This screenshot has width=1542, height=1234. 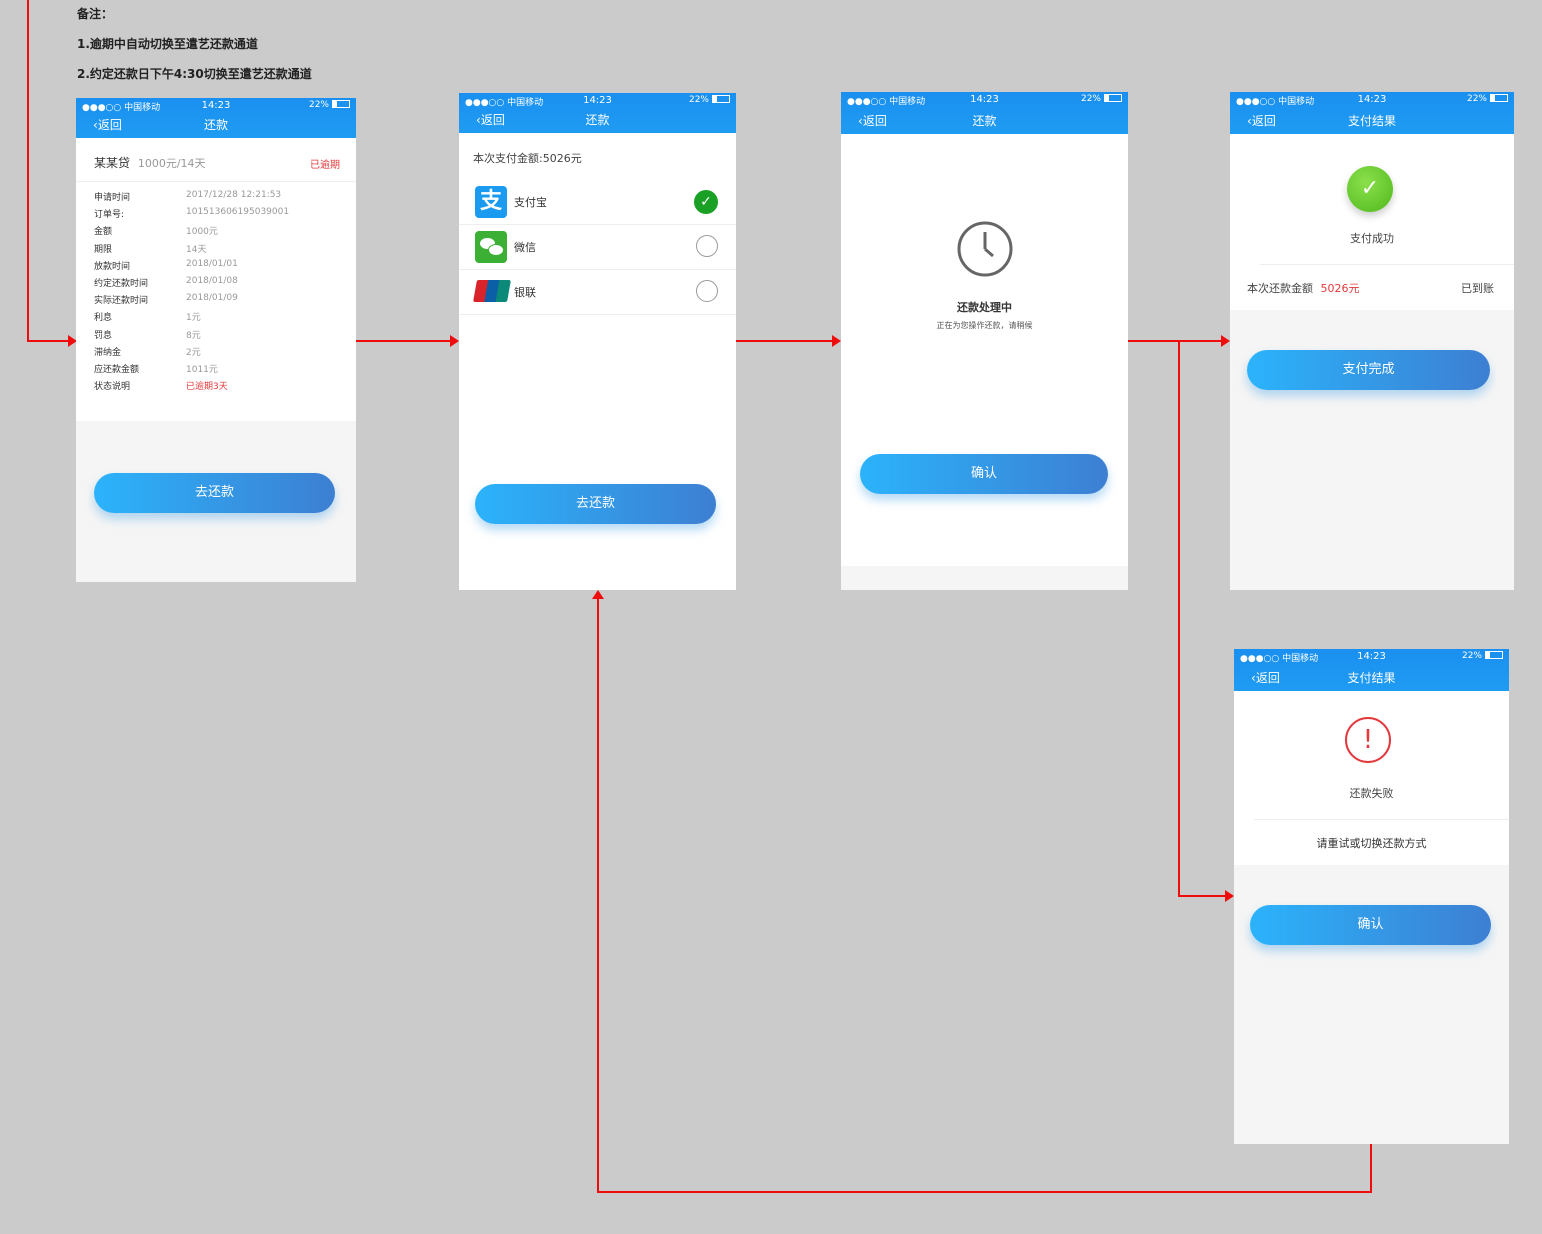 What do you see at coordinates (224, 352) in the screenshot?
I see `detail-row: 滞纳金 2元` at bounding box center [224, 352].